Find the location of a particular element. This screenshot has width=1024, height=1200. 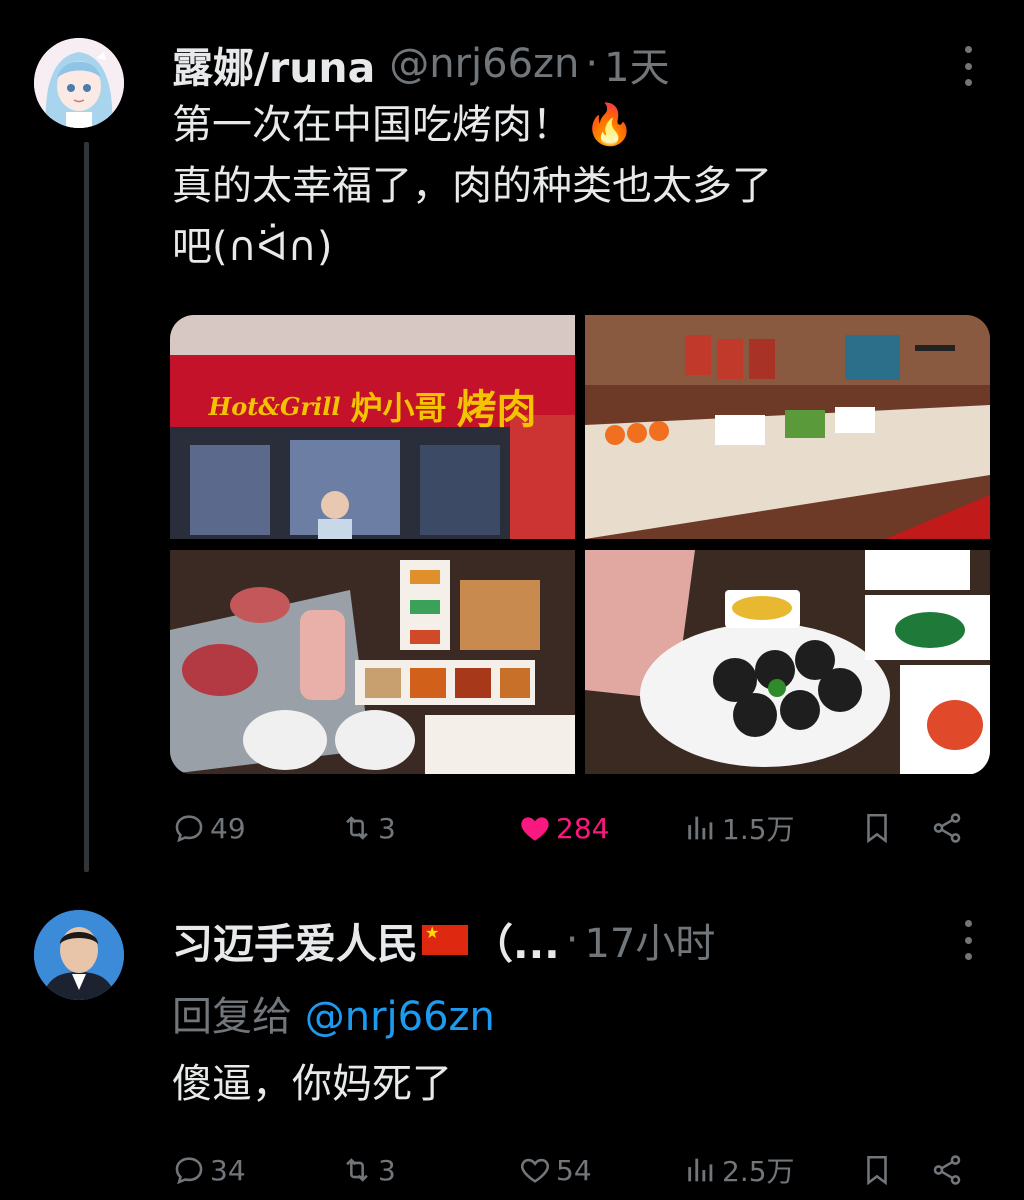

like-button: 284 is located at coordinates (563, 828).